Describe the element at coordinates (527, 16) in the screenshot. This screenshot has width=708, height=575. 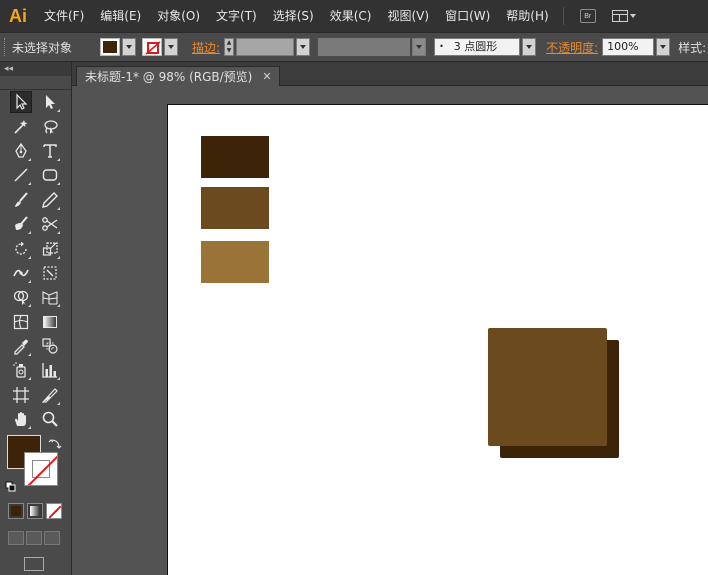
I see `menu-help: 帮助(H)` at that location.